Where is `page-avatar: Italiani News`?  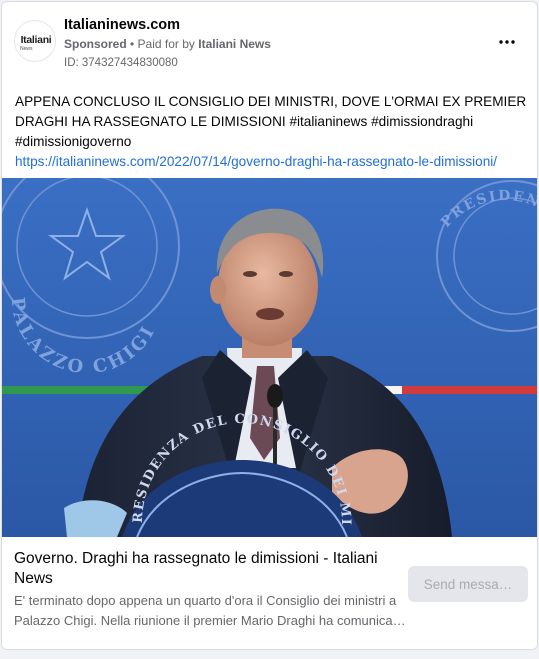
page-avatar: Italiani News is located at coordinates (35, 41).